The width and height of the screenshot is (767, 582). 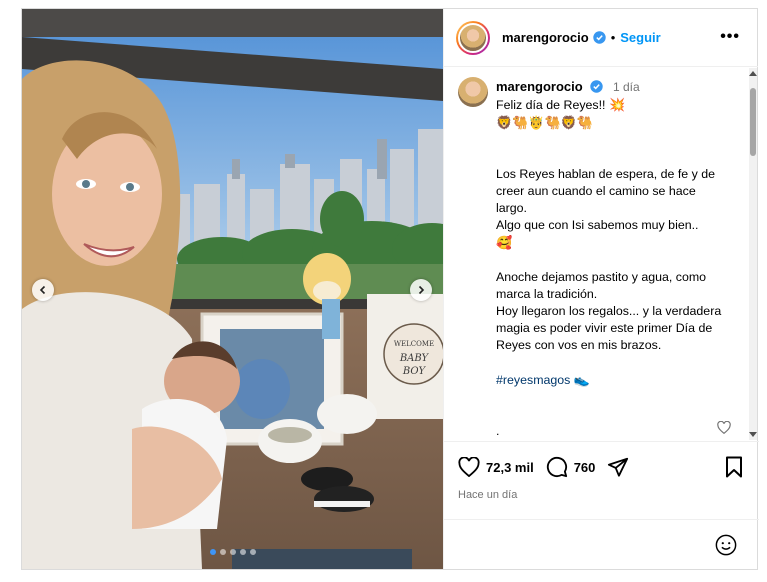 What do you see at coordinates (626, 87) in the screenshot?
I see `caption-time: 1 día` at bounding box center [626, 87].